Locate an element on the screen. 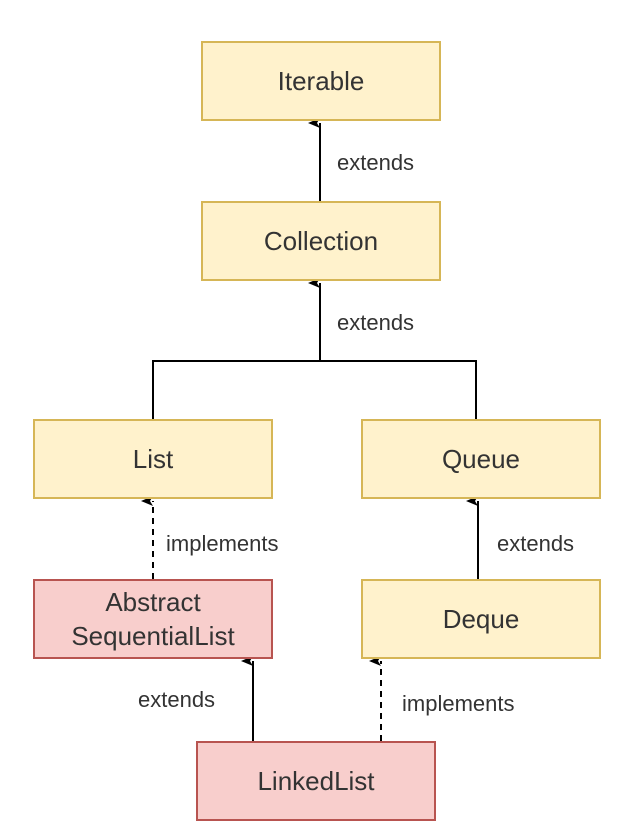 The width and height of the screenshot is (626, 834). label-linkedlist-abstract: extends is located at coordinates (177, 699).